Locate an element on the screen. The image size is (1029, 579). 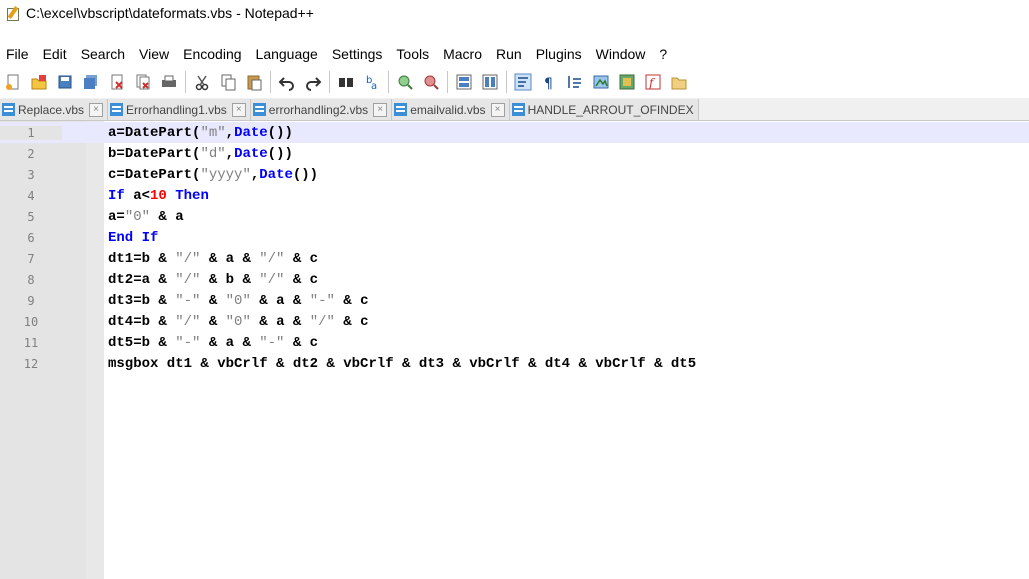
code-text: If a<10 Then is located at coordinates (158, 196).